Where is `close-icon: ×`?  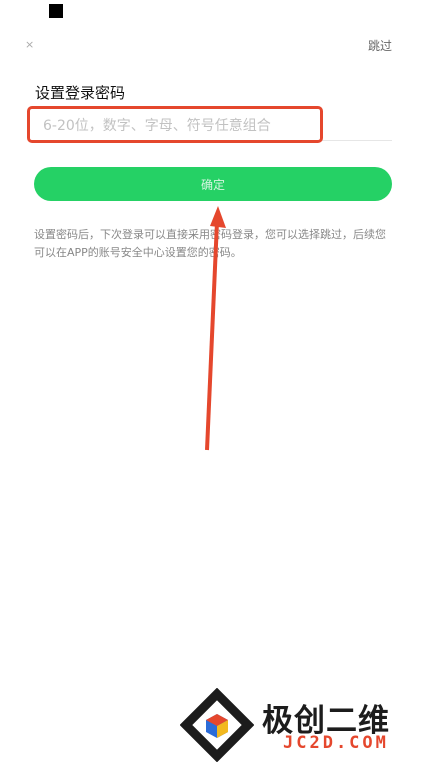 close-icon: × is located at coordinates (29, 44).